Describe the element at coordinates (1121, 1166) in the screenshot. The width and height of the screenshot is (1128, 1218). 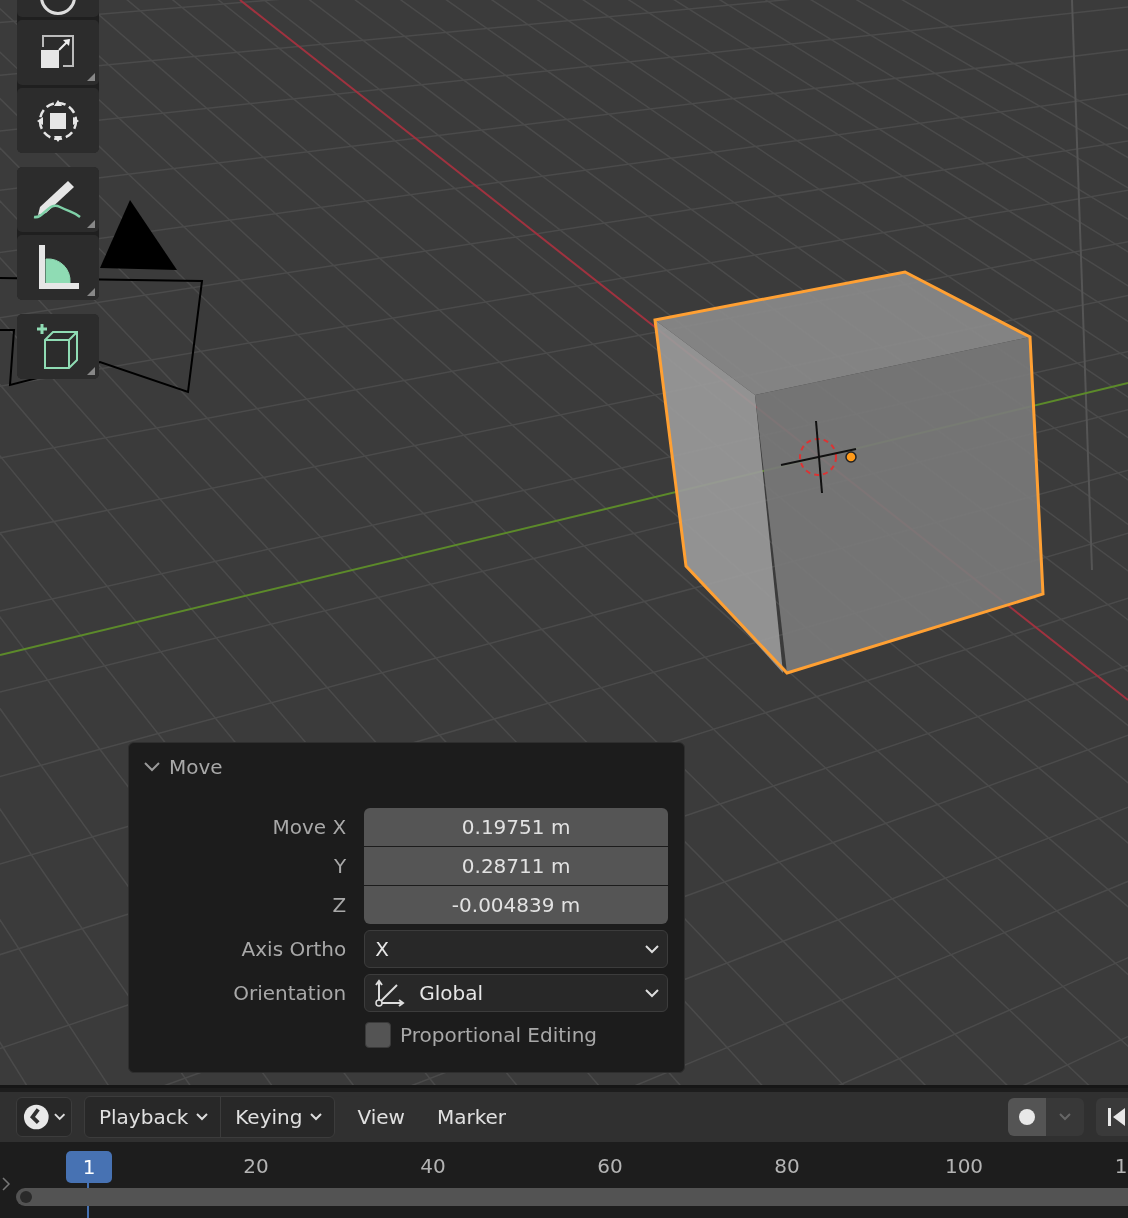
I see `frame-label: 1` at that location.